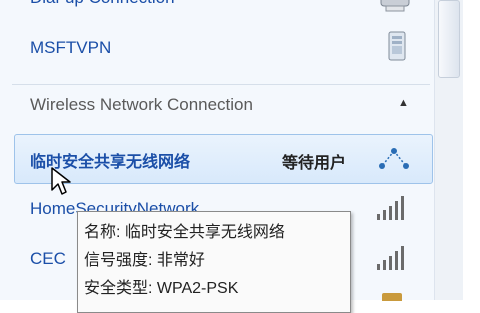 The height and width of the screenshot is (313, 480). I want to click on wifi-network-name: CEC, so click(48, 258).